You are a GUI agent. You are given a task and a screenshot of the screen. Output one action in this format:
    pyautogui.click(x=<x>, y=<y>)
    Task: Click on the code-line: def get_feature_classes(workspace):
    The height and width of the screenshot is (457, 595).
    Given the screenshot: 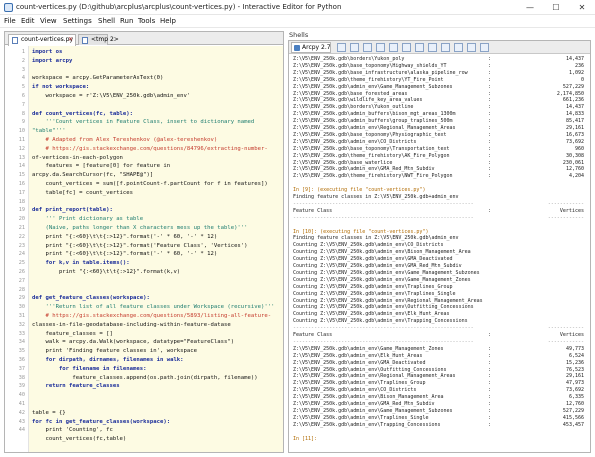 What is the action you would take?
    pyautogui.click(x=156, y=298)
    